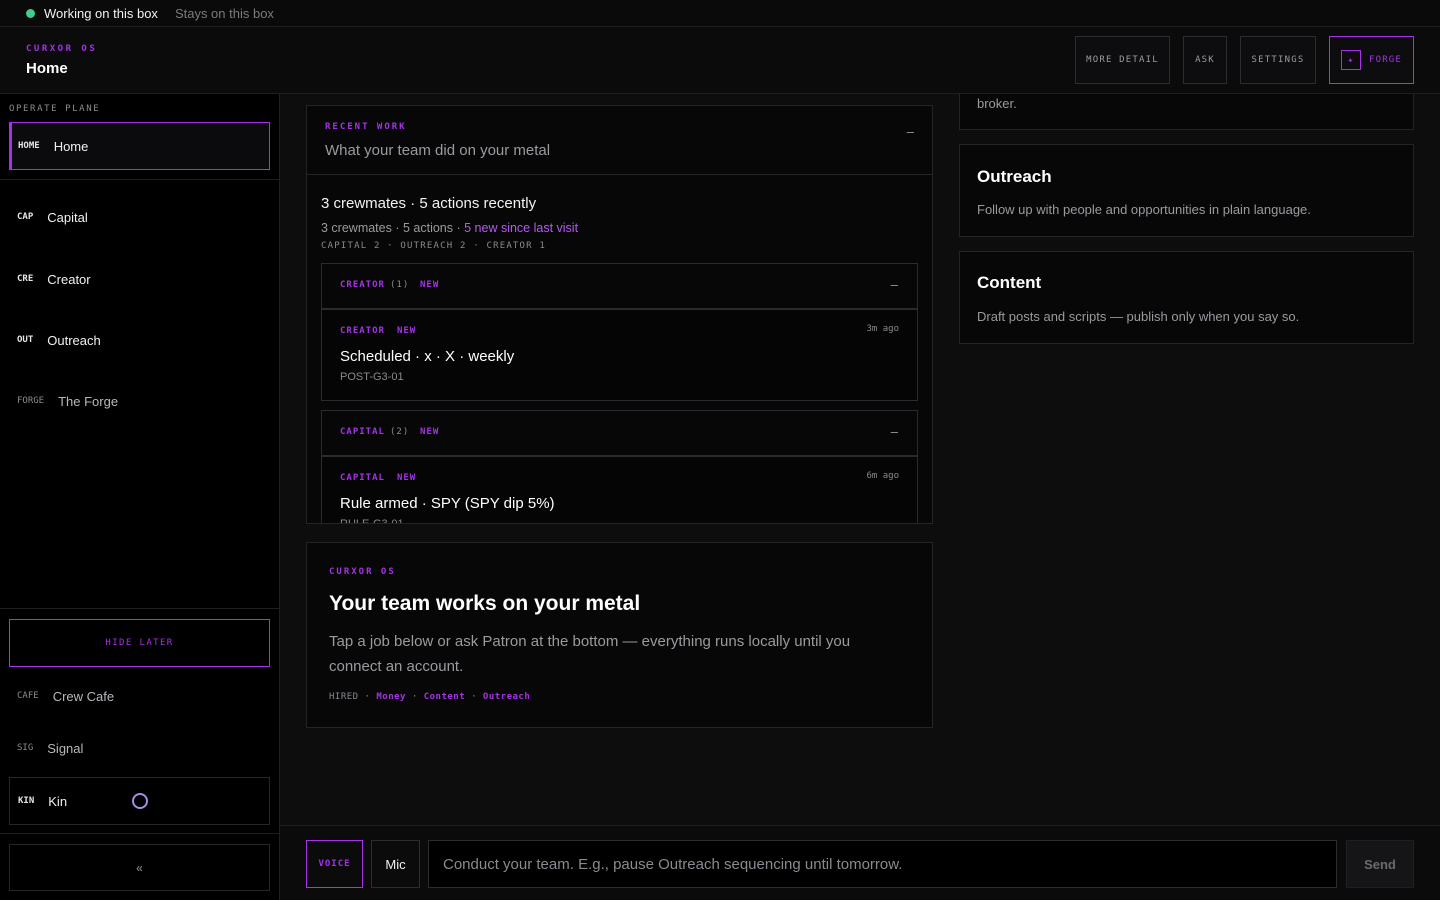 The width and height of the screenshot is (1440, 900). Describe the element at coordinates (31, 401) in the screenshot. I see `nav-code: FORGE` at that location.